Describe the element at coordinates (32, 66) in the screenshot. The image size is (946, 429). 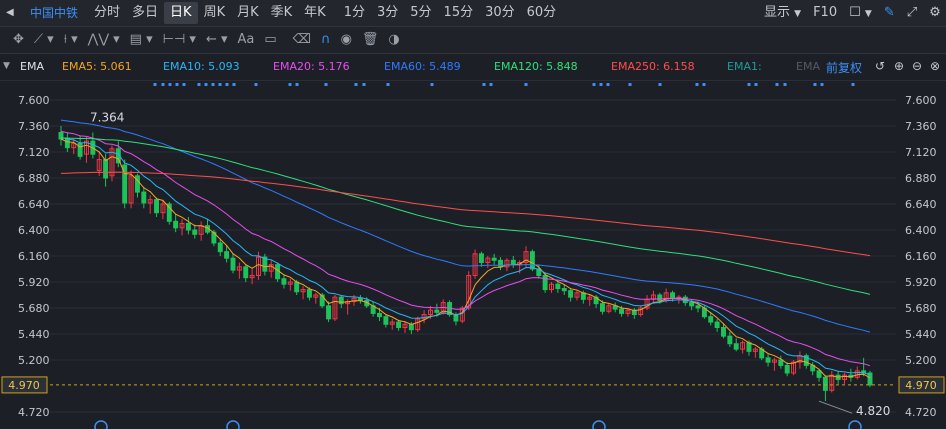
I see `indicator-name: EMA` at that location.